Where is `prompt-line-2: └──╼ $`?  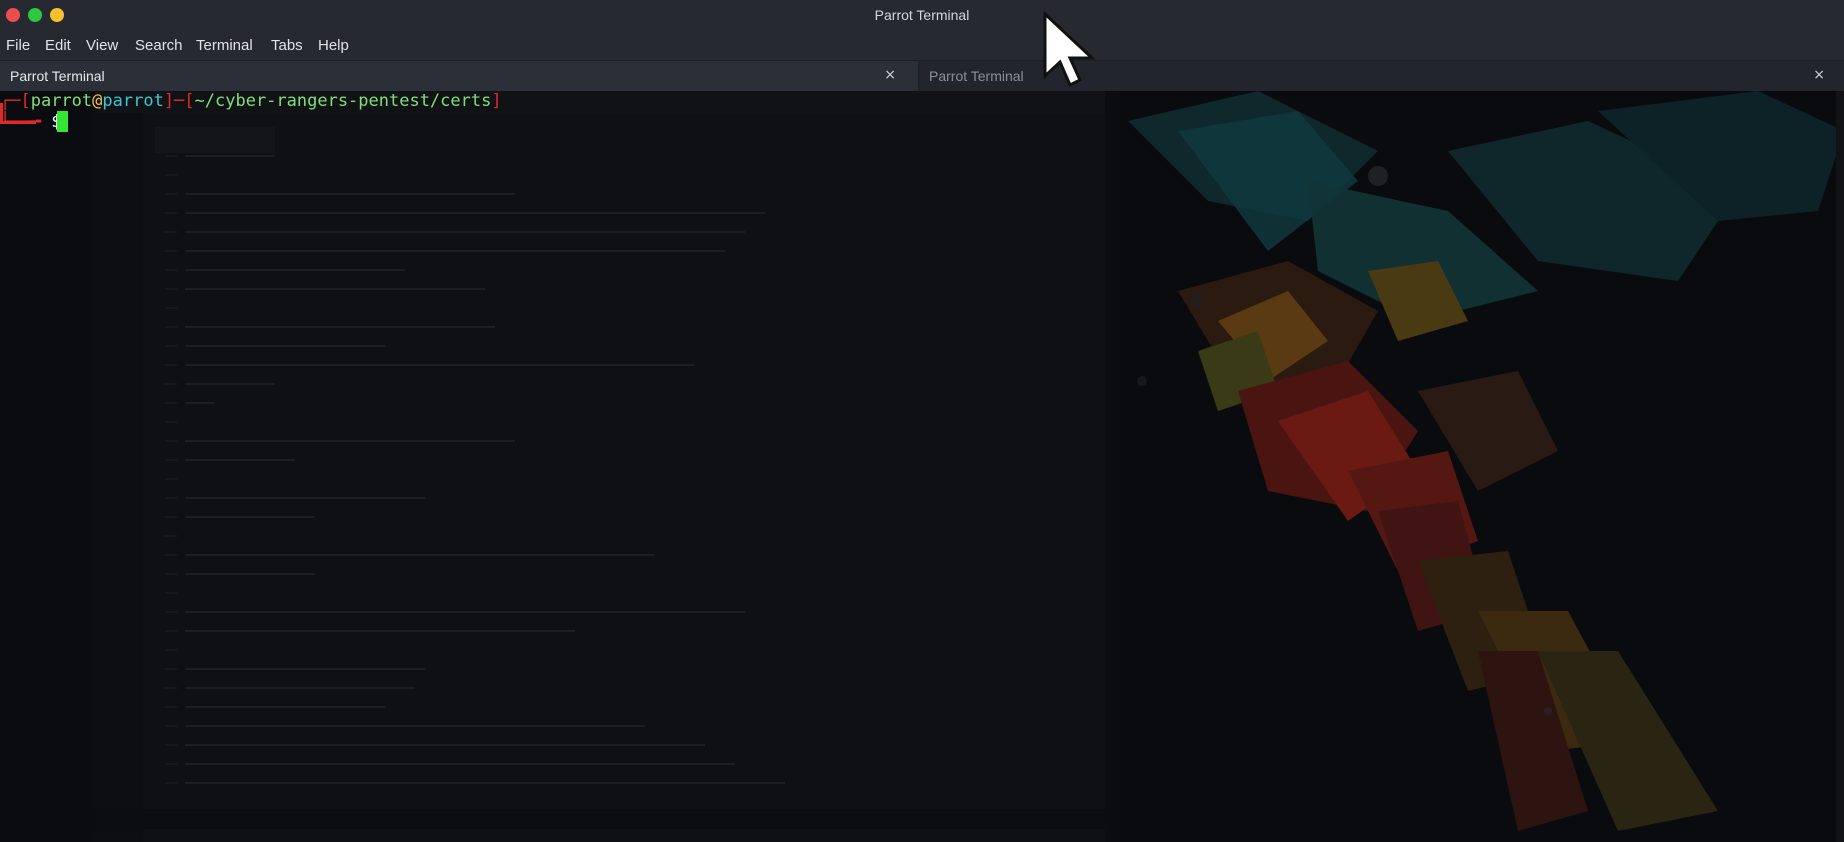
prompt-line-2: └──╼ $ is located at coordinates (30, 122).